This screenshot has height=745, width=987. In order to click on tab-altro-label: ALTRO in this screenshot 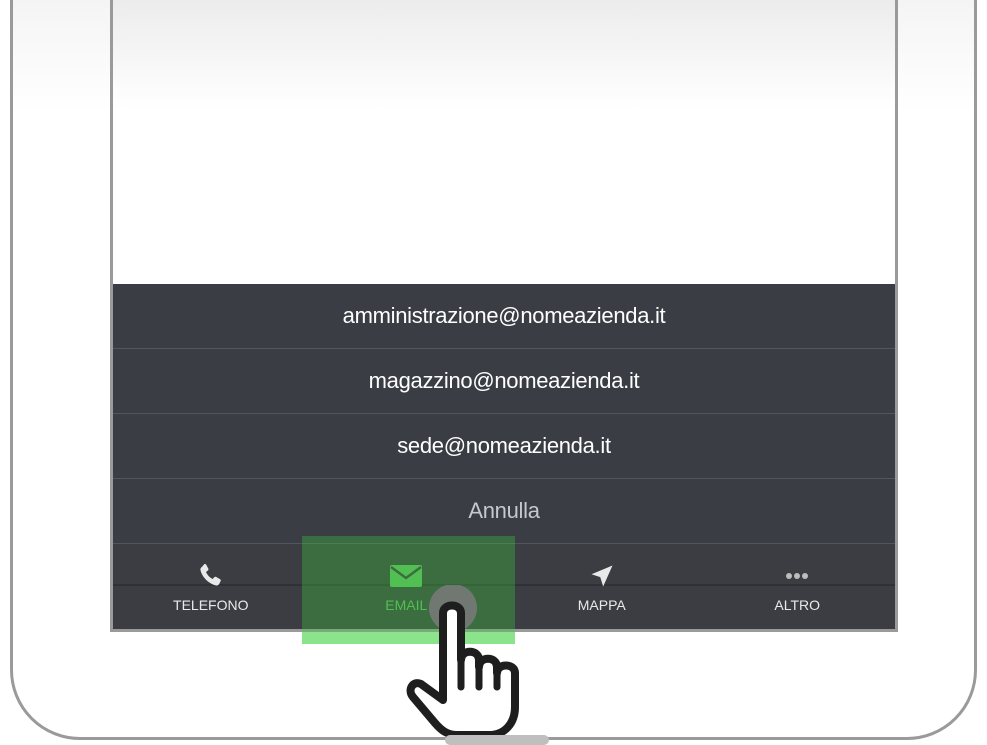, I will do `click(797, 604)`.